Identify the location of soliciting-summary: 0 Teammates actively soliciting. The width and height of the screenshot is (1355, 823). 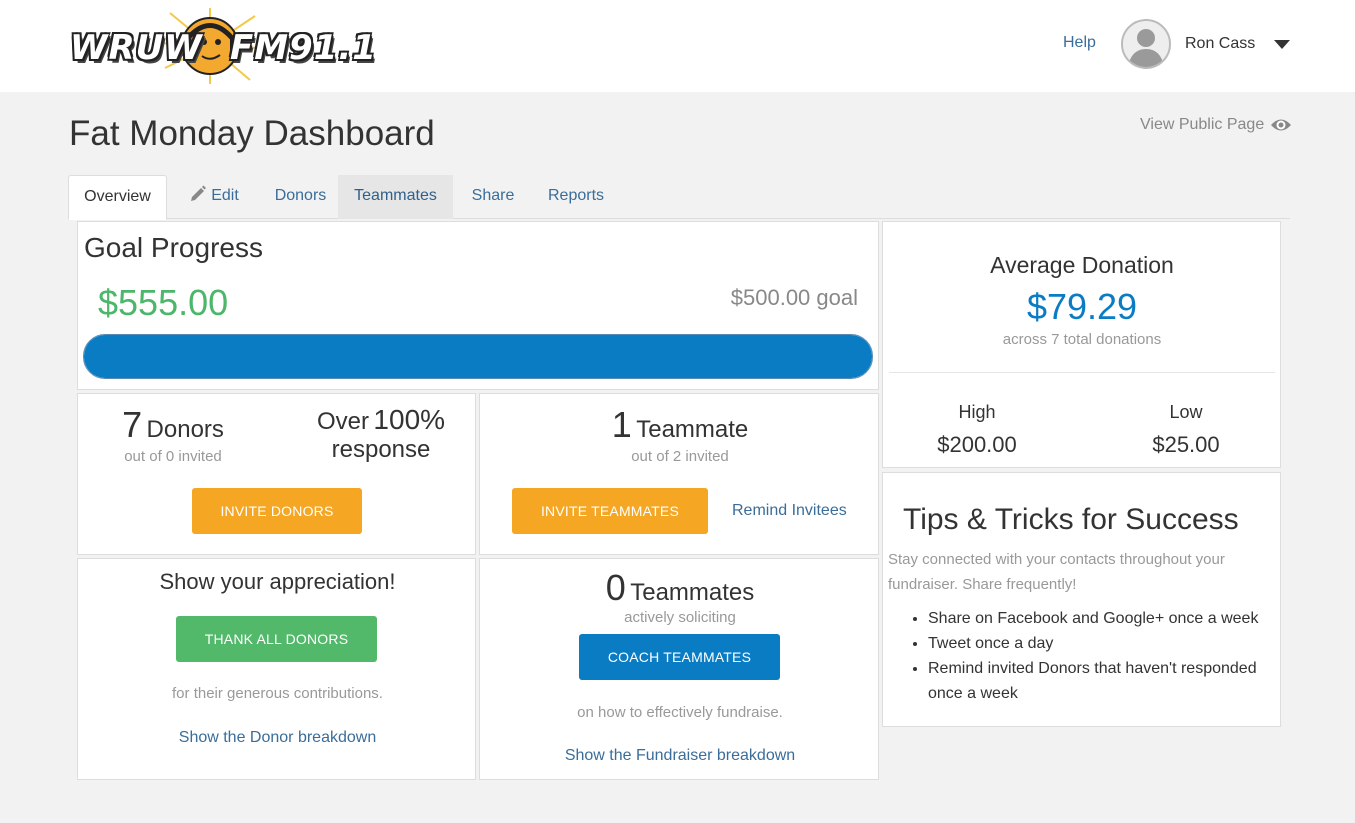
(680, 596).